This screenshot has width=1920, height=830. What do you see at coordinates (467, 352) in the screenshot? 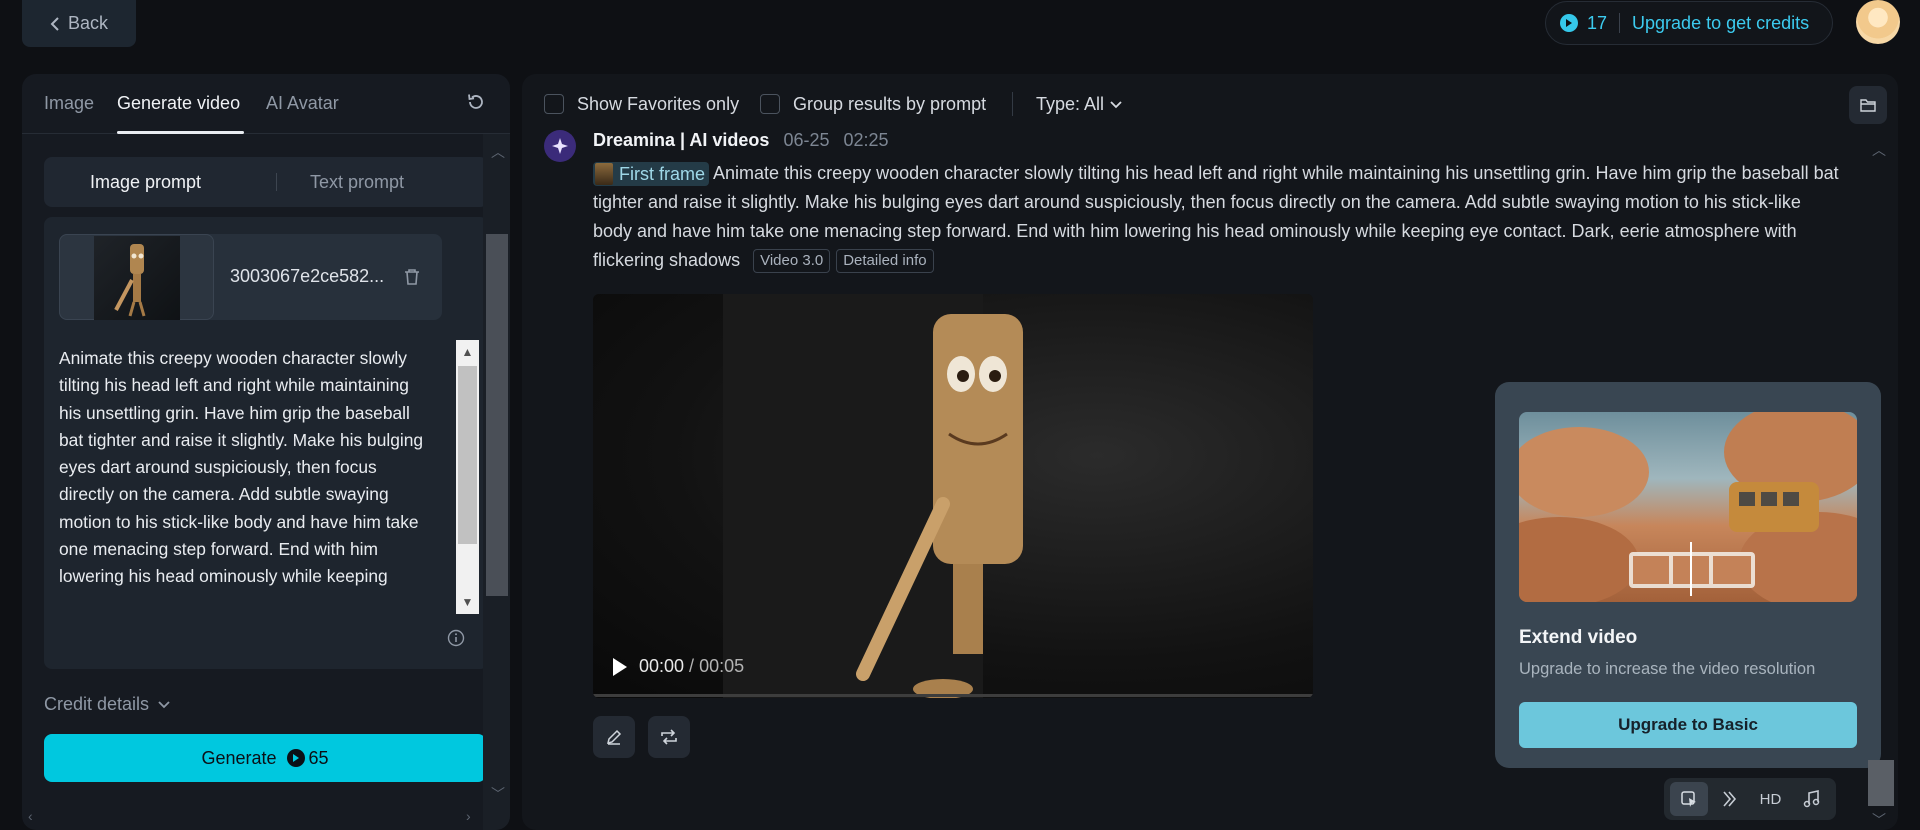
I see `scroll-up-arrow: ▲` at bounding box center [467, 352].